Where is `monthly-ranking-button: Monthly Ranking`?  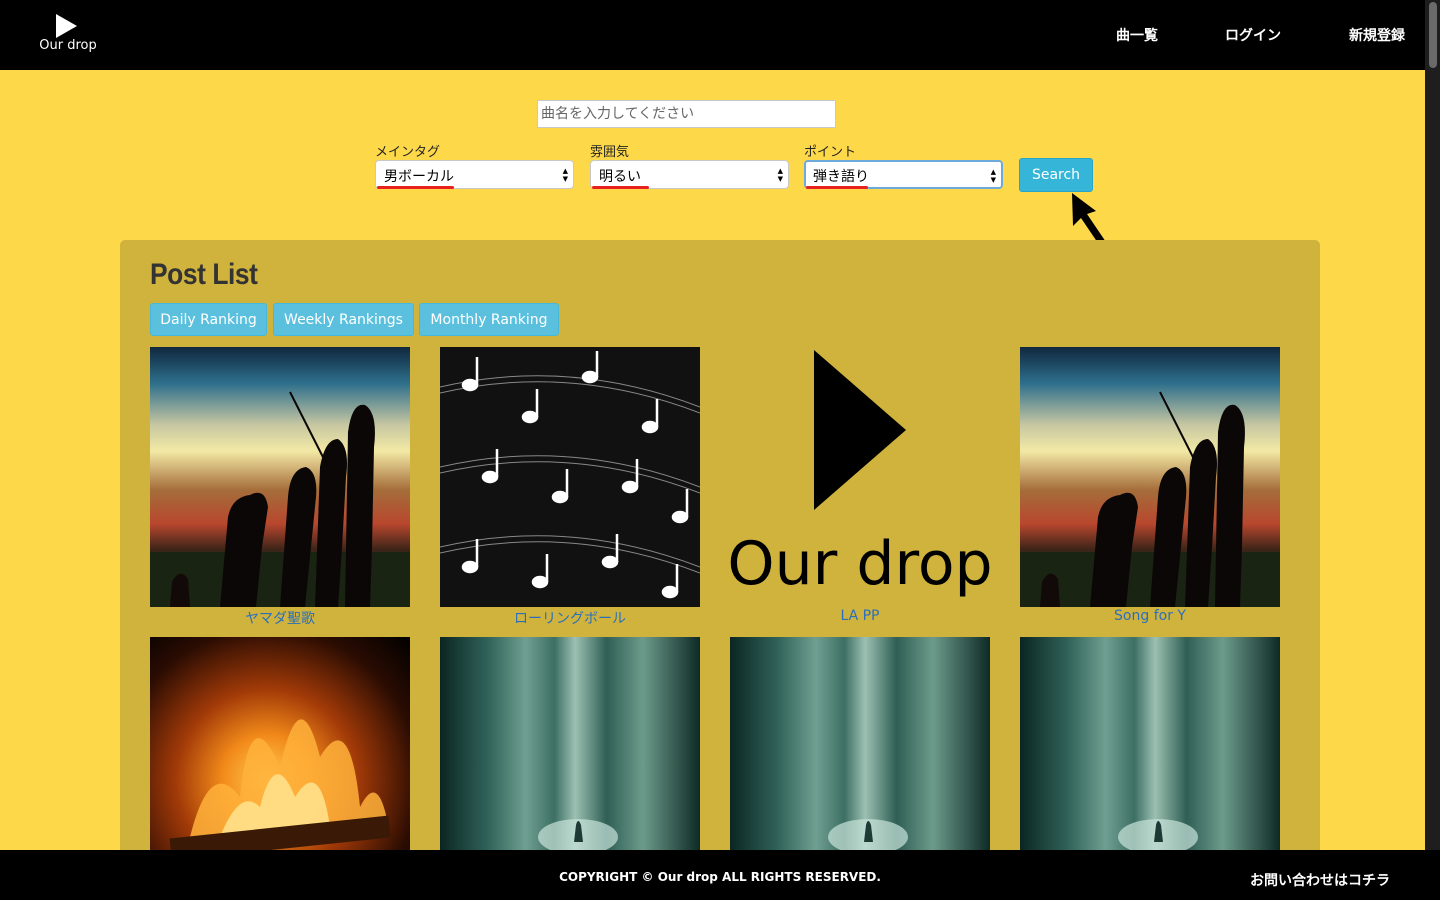 monthly-ranking-button: Monthly Ranking is located at coordinates (489, 319).